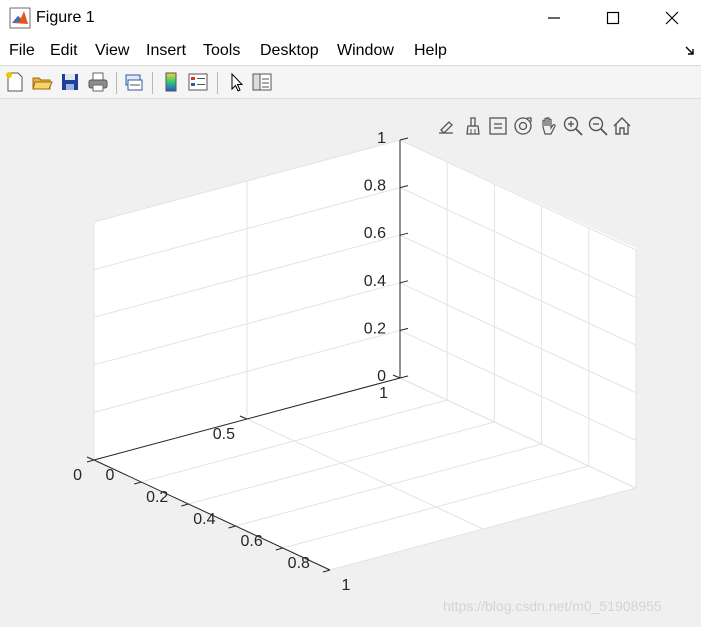 The height and width of the screenshot is (627, 701). I want to click on y-tick-label: 0.5, so click(224, 434).